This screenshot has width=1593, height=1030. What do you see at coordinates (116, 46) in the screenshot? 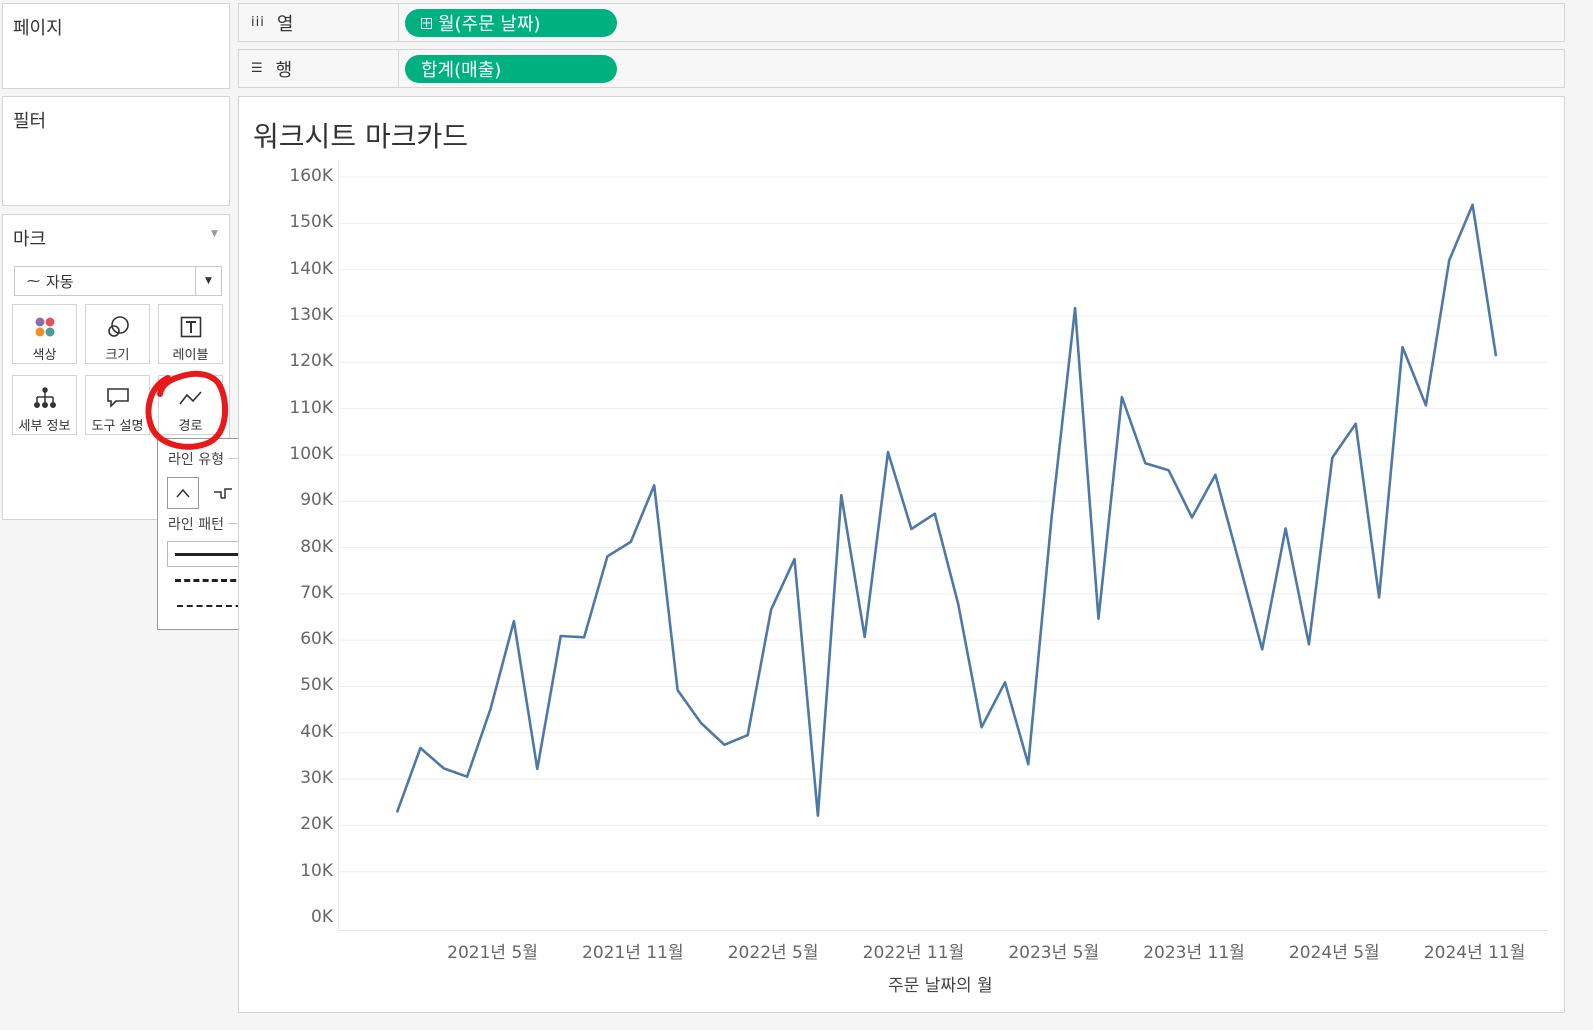
I see `pages-card: 페이지` at bounding box center [116, 46].